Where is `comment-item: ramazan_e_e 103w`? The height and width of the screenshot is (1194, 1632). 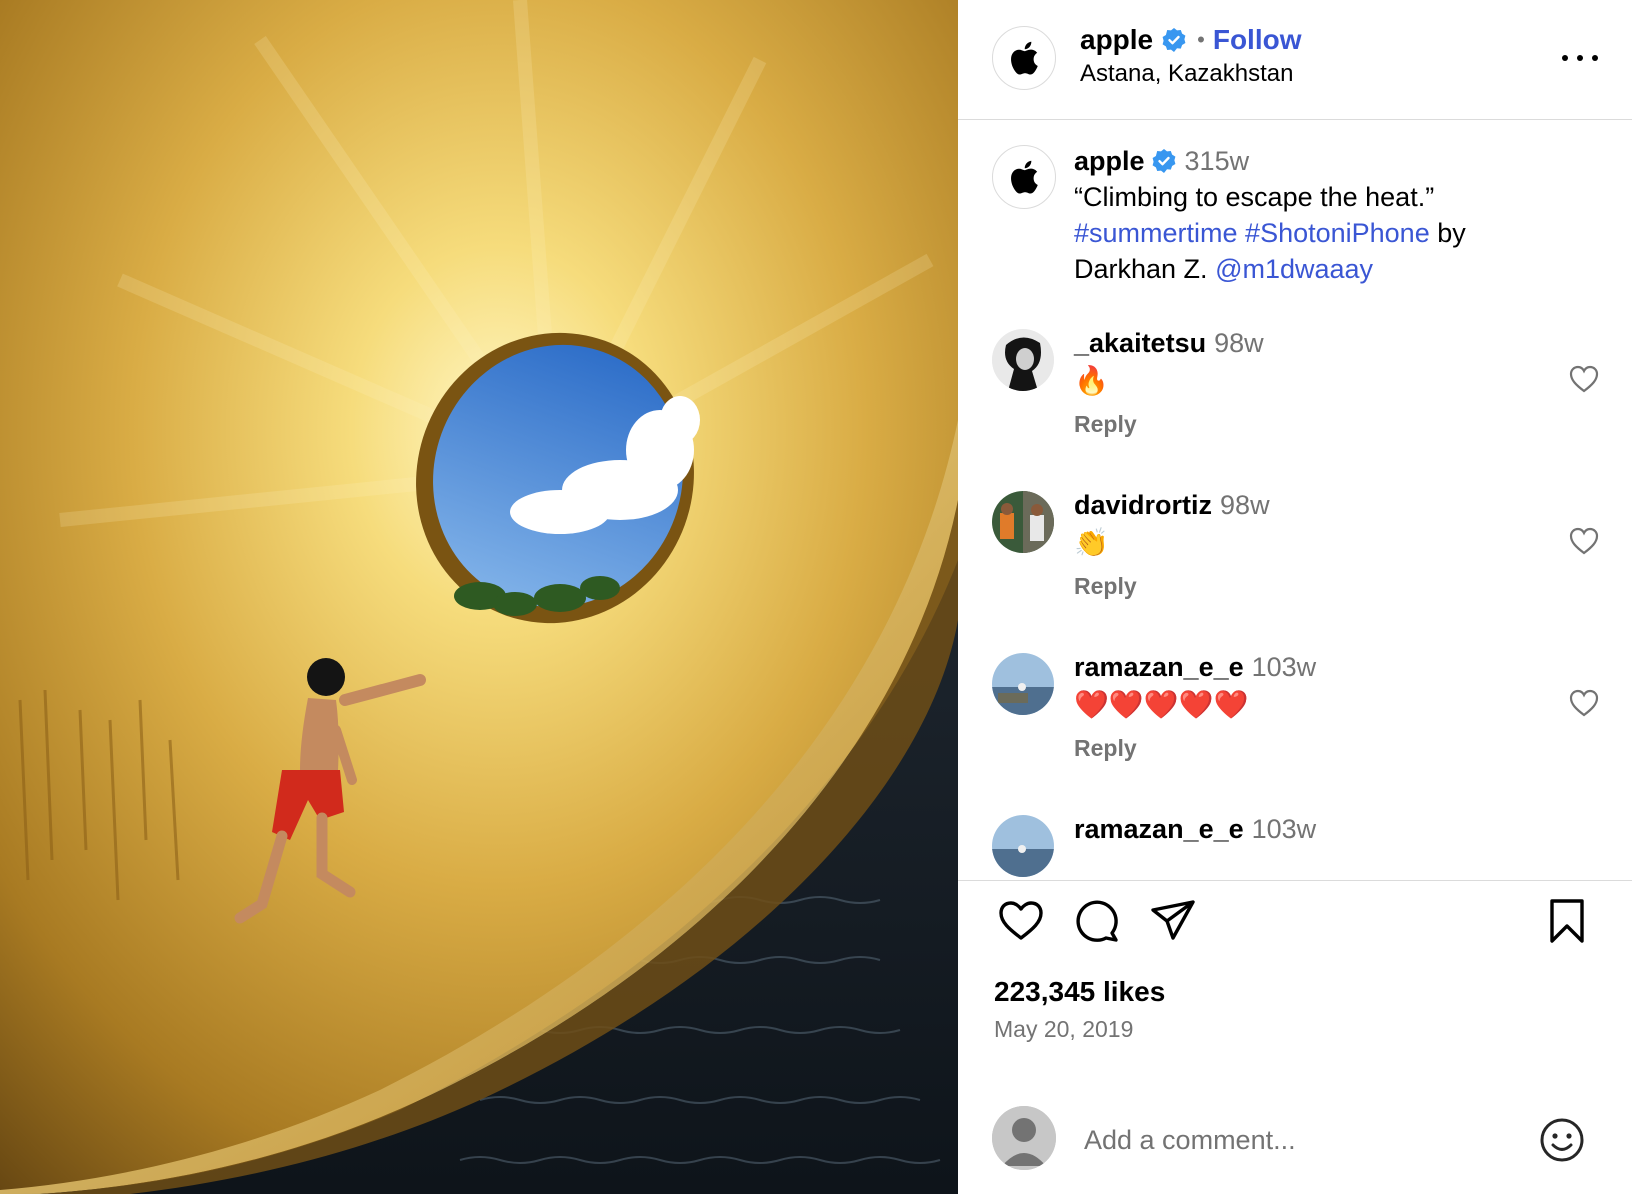 comment-item: ramazan_e_e 103w is located at coordinates (1295, 845).